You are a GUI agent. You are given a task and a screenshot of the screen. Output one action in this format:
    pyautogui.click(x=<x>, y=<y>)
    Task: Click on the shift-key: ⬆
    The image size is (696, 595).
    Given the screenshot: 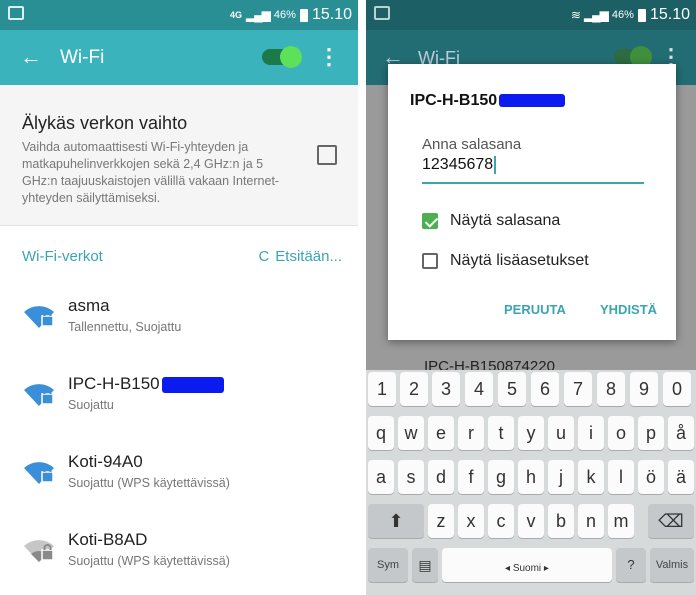 What is the action you would take?
    pyautogui.click(x=396, y=521)
    